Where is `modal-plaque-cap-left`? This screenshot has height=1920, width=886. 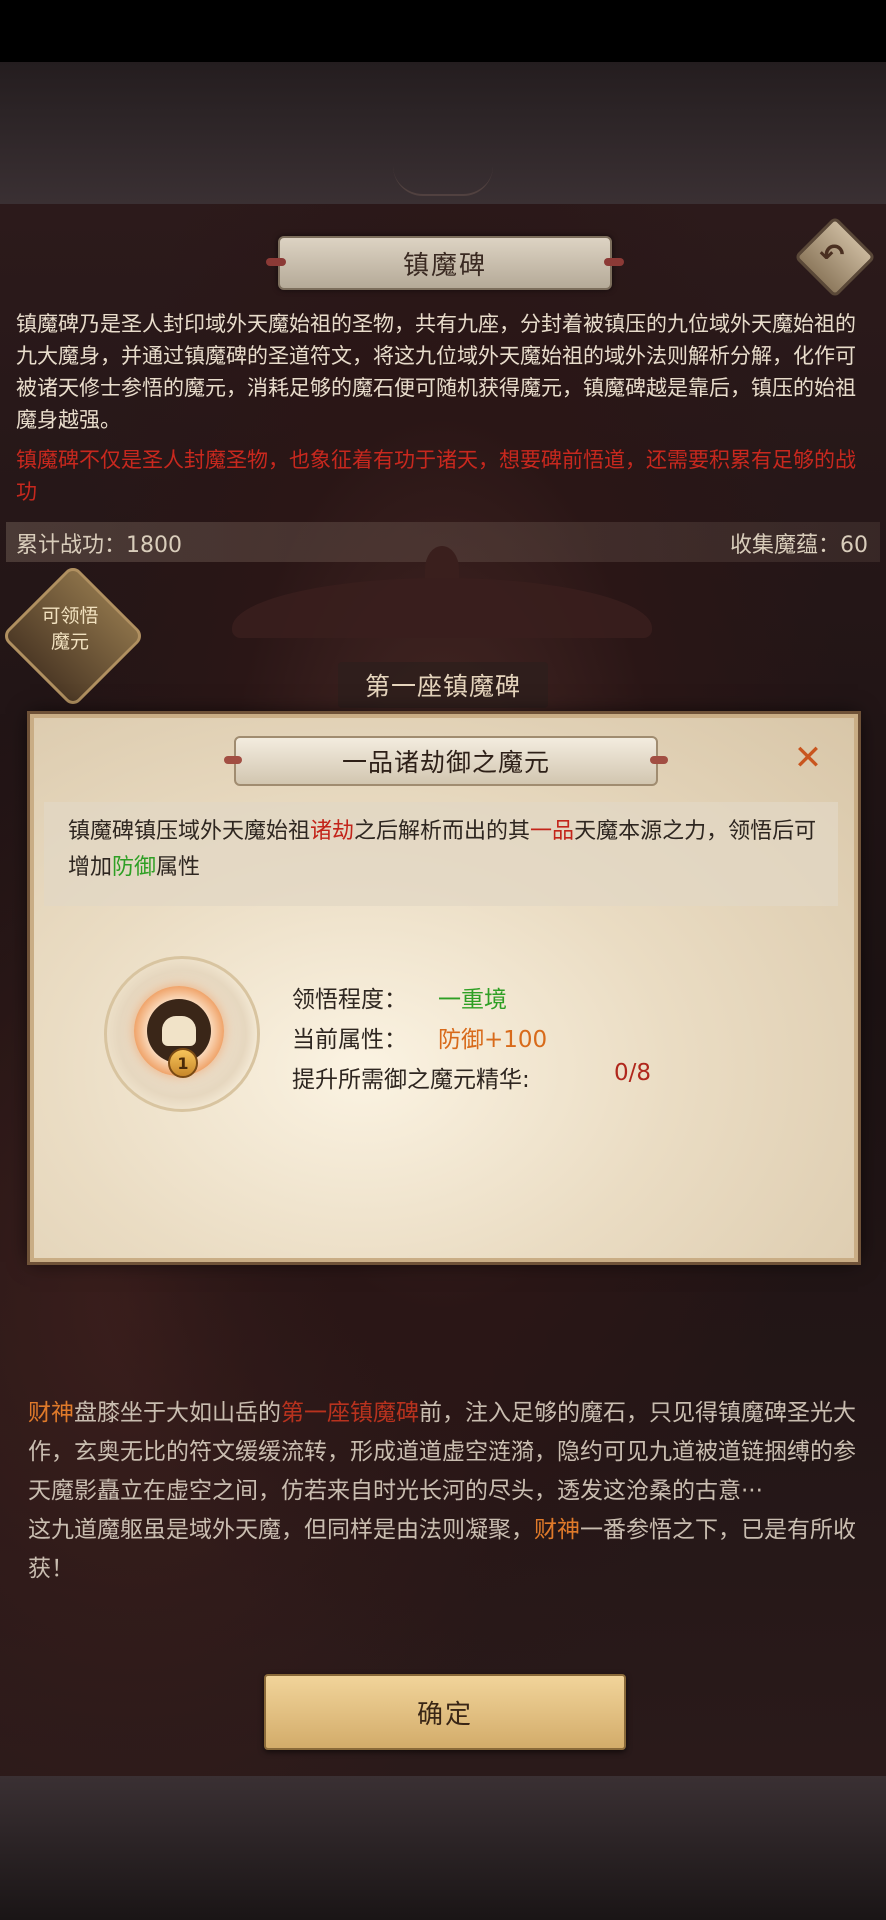
modal-plaque-cap-left is located at coordinates (233, 760).